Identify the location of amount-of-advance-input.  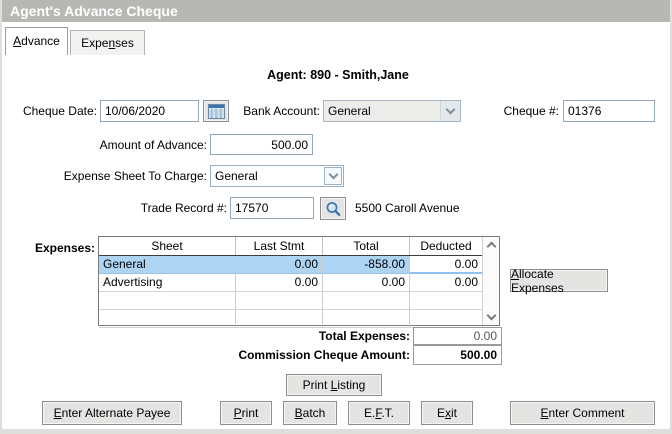
(261, 144).